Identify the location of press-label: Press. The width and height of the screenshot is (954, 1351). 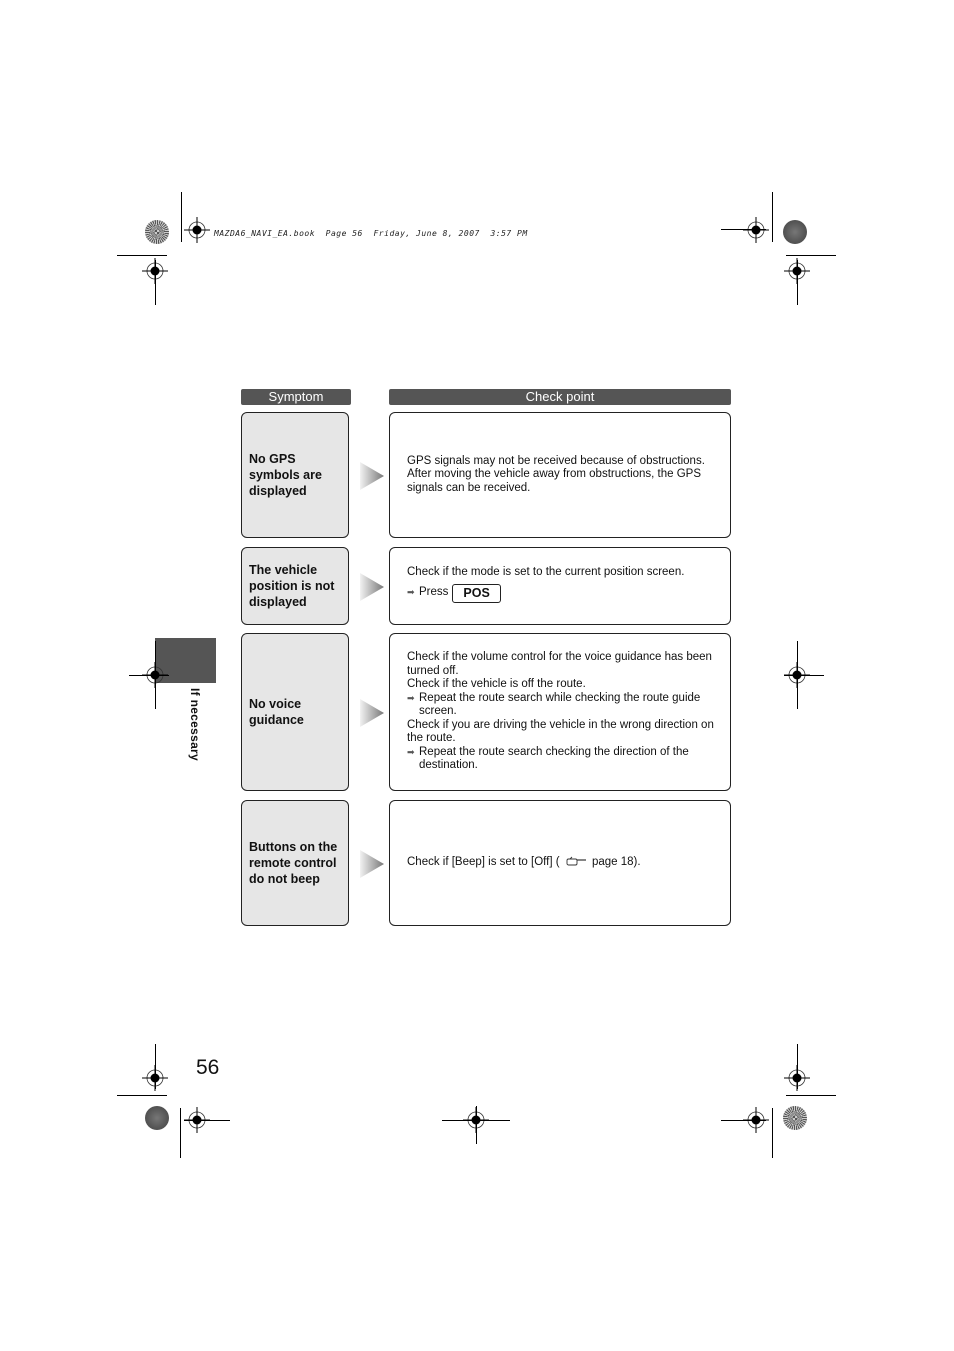
(434, 592).